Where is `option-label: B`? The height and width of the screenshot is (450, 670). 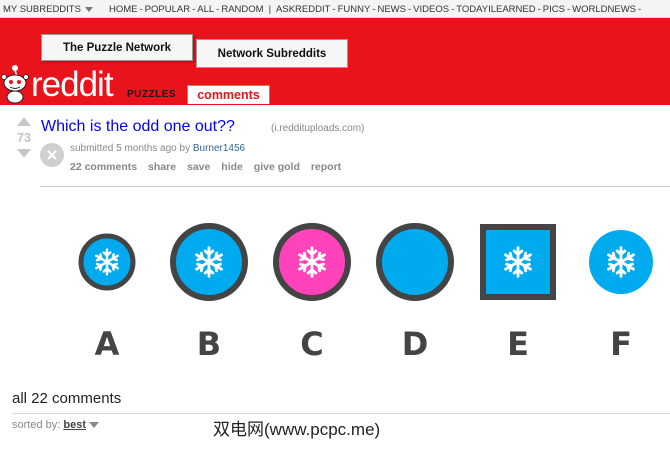
option-label: B is located at coordinates (209, 344).